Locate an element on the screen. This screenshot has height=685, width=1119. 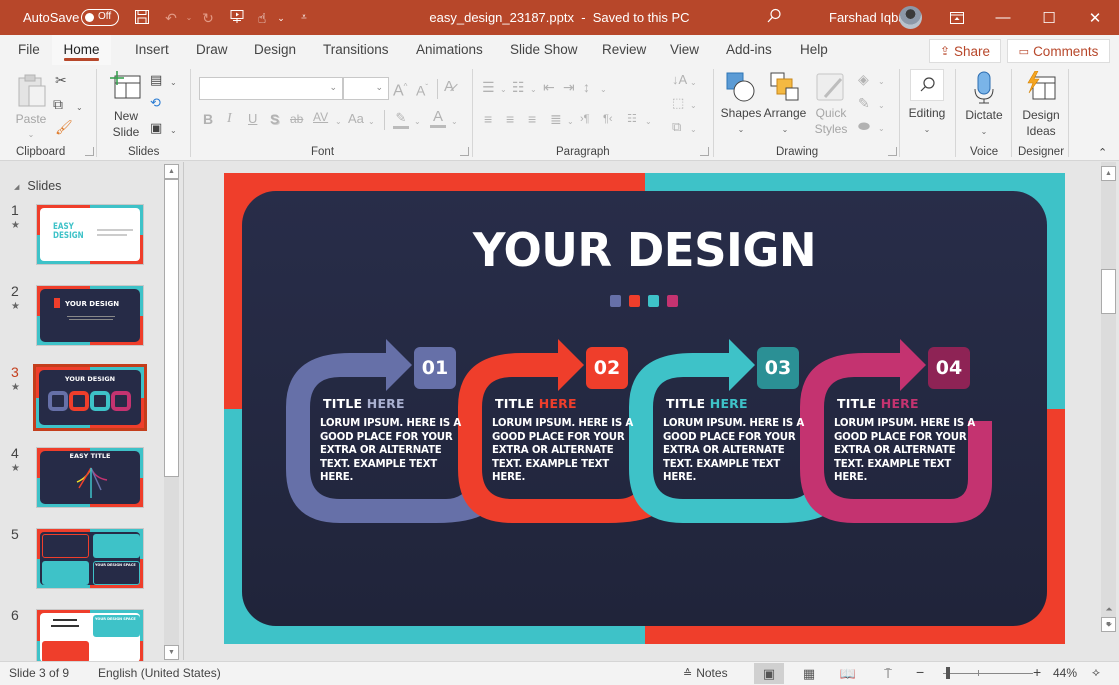
tab-insert: Insert is located at coordinates (152, 50).